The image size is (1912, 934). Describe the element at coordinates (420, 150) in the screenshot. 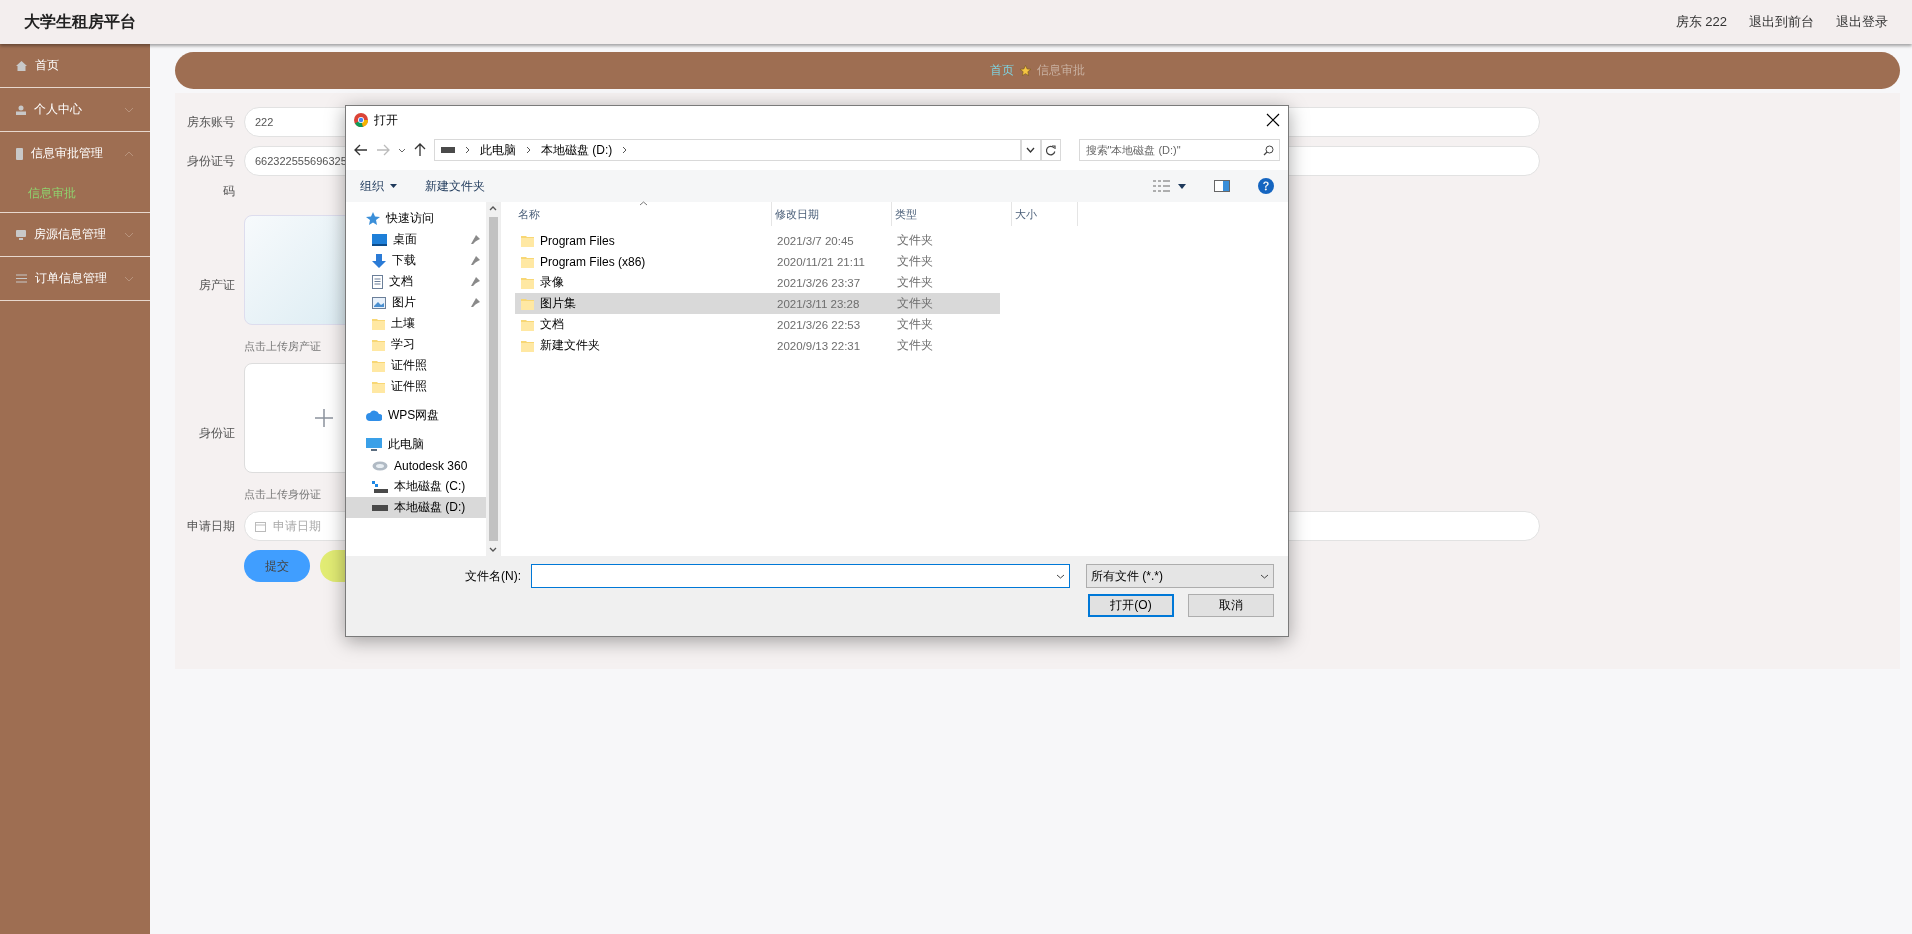

I see `up-button` at that location.